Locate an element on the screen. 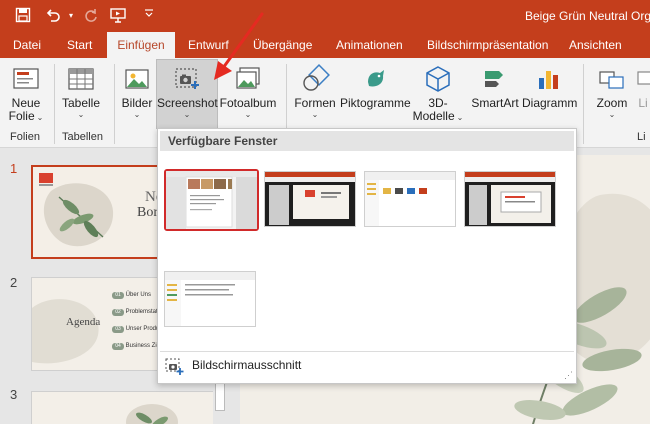  smartart-button: SmartArt is located at coordinates (495, 87).